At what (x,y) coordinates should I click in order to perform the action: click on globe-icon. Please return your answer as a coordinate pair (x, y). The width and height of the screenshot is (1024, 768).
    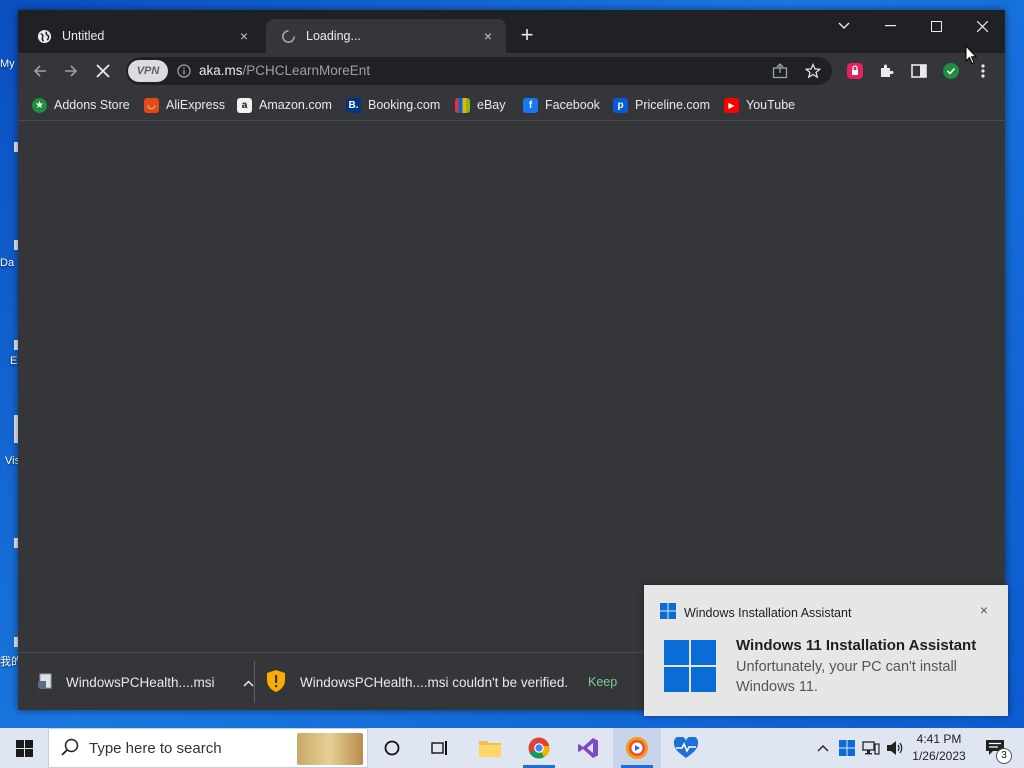
    Looking at the image, I should click on (44, 36).